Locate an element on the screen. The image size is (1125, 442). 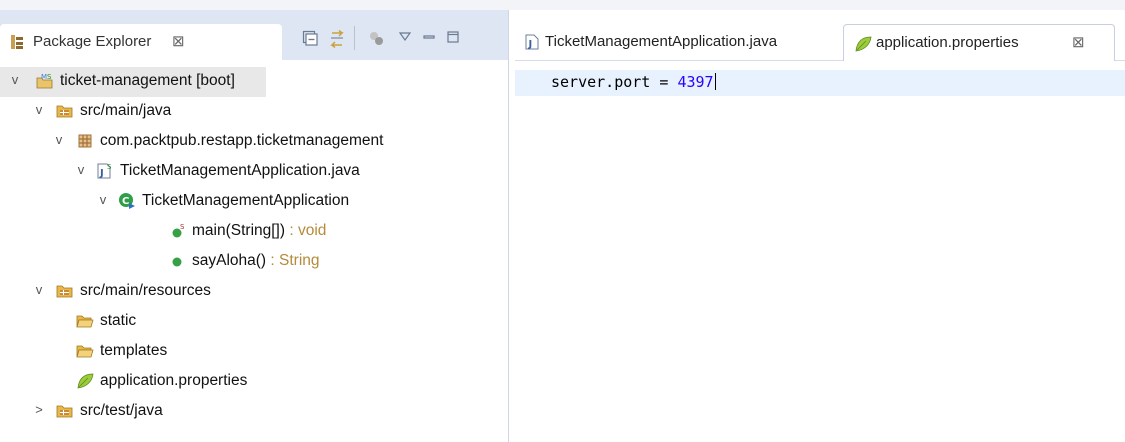
java-file-icon: J is located at coordinates (532, 42).